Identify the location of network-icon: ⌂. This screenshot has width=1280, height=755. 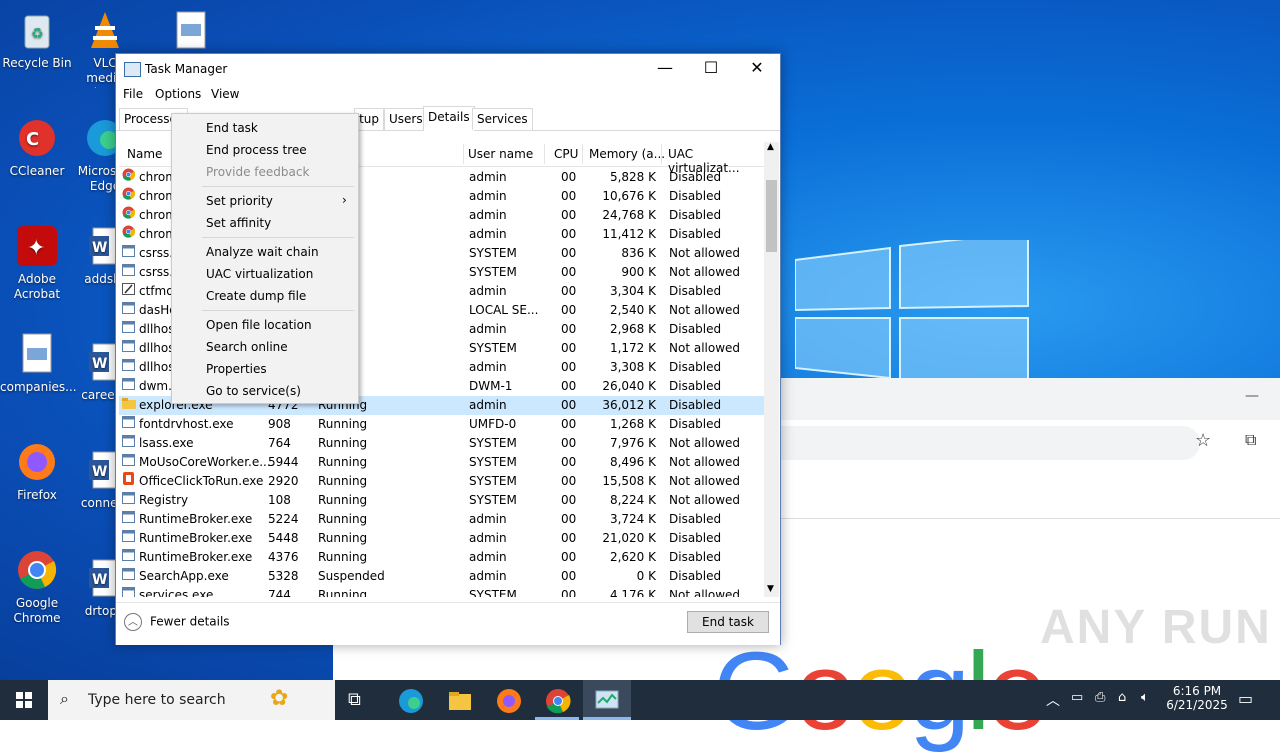
(1122, 697).